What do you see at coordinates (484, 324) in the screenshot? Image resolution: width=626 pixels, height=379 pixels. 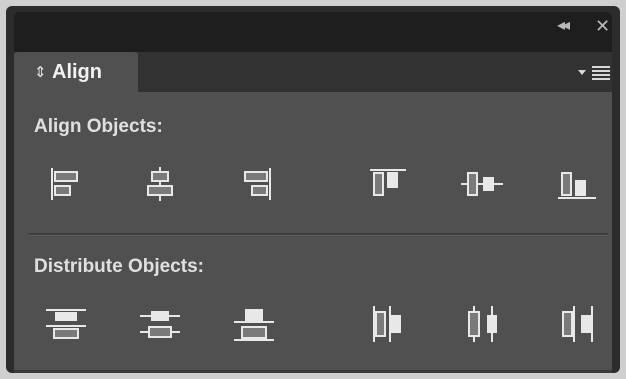 I see `distribute-horizontal-centers-icon` at bounding box center [484, 324].